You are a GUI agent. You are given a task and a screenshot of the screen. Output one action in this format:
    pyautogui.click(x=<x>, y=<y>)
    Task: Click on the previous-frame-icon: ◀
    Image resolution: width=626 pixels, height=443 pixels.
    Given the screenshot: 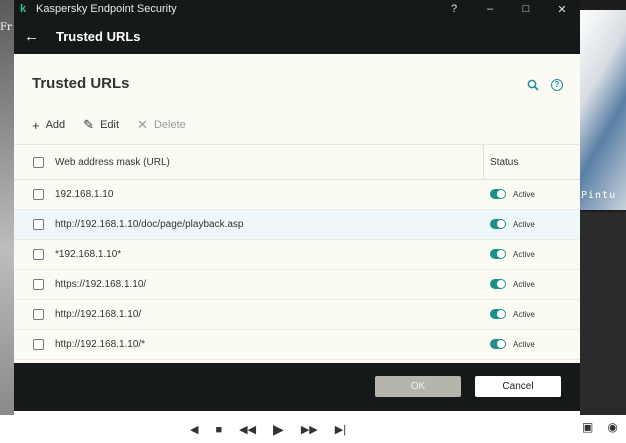 What is the action you would take?
    pyautogui.click(x=194, y=429)
    